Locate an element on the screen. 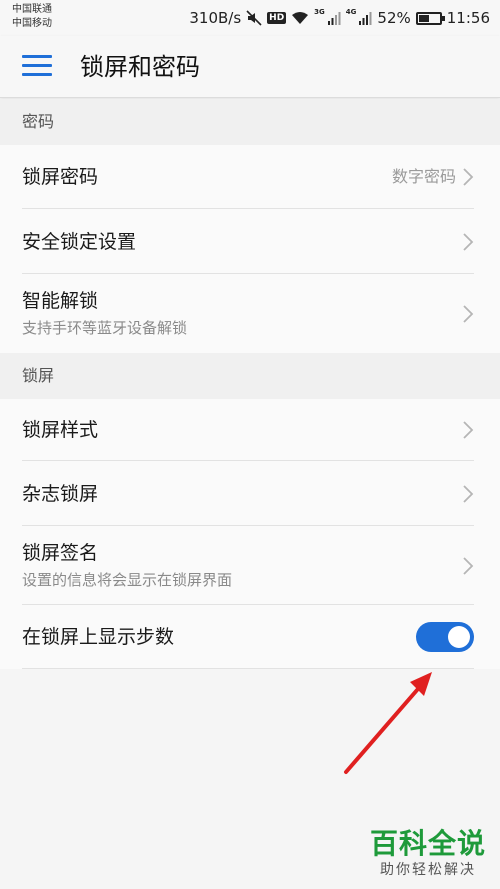  carrier-1: 中国联通 is located at coordinates (32, 9).